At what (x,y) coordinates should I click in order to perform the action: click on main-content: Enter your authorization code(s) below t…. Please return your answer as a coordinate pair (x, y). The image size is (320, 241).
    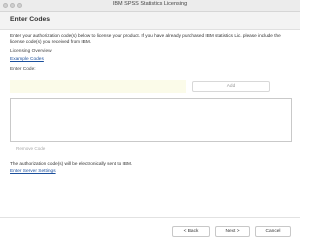
    Looking at the image, I should click on (151, 52).